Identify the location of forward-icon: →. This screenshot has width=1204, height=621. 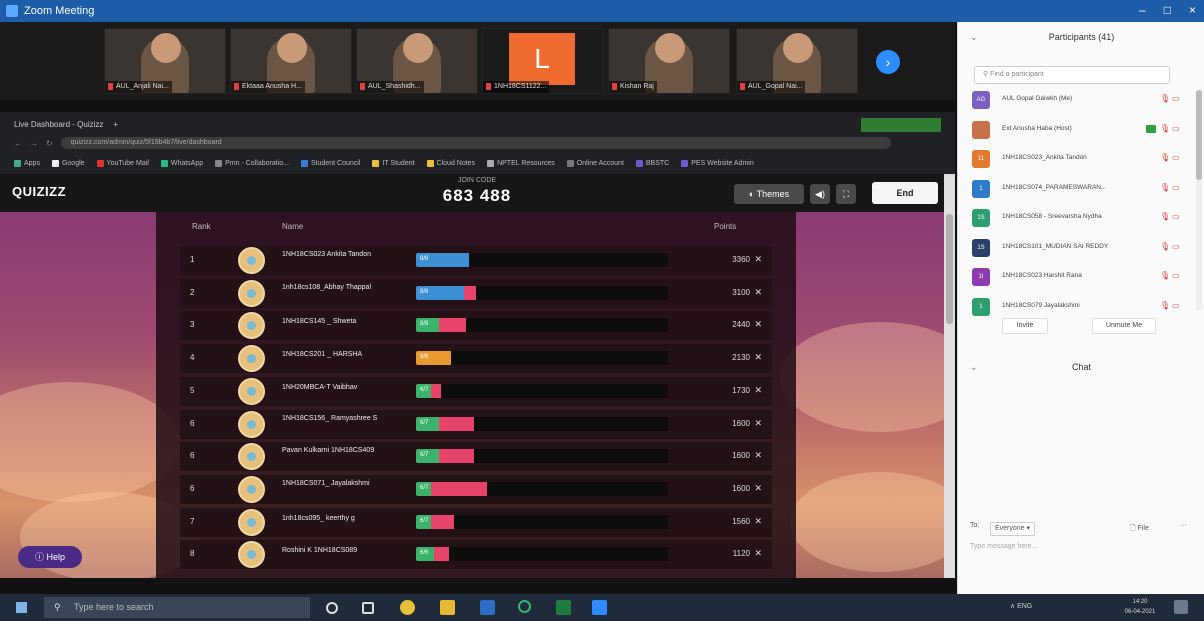
(34, 143).